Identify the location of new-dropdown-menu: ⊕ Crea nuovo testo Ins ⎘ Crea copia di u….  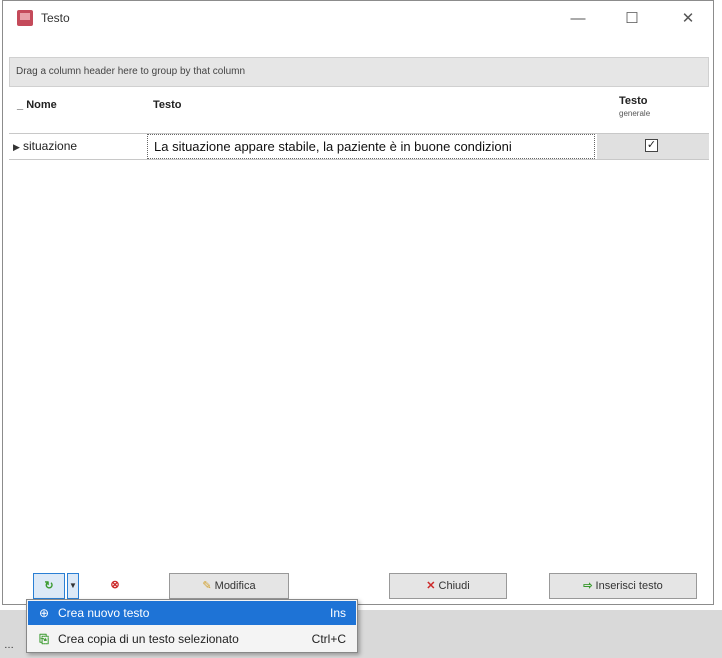
(192, 626).